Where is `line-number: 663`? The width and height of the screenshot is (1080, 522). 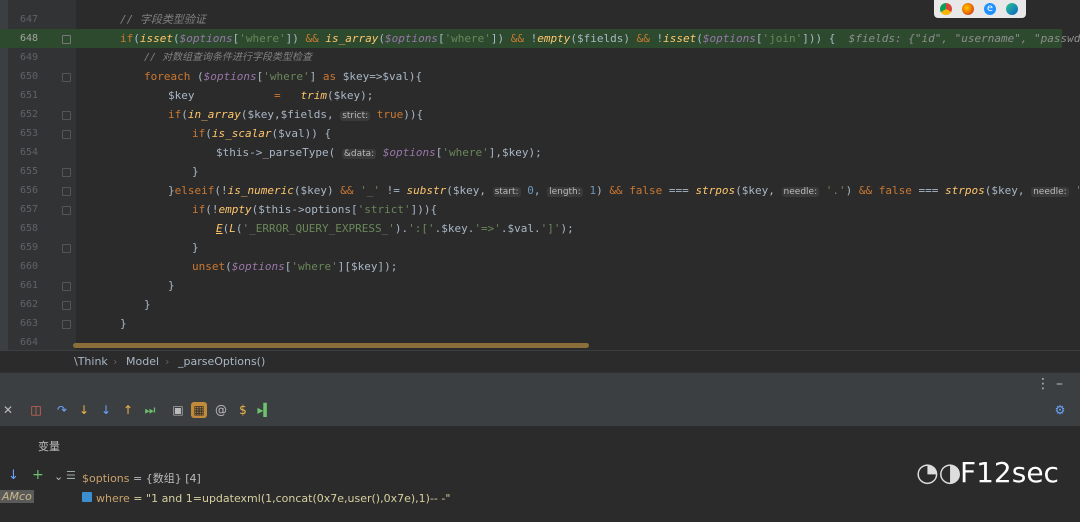 line-number: 663 is located at coordinates (28, 323).